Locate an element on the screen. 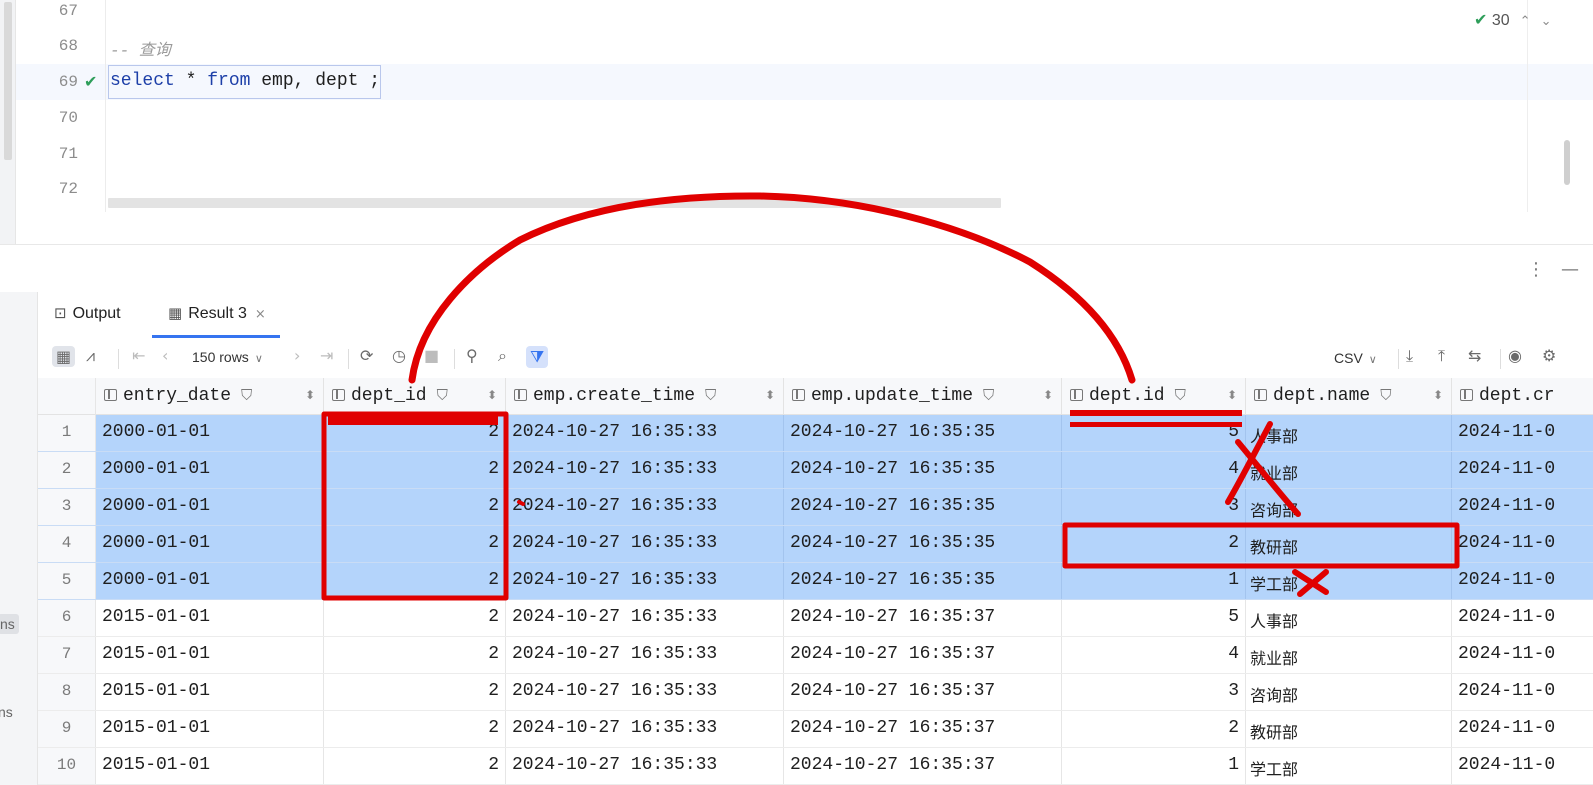  row-number: 8 is located at coordinates (67, 692).